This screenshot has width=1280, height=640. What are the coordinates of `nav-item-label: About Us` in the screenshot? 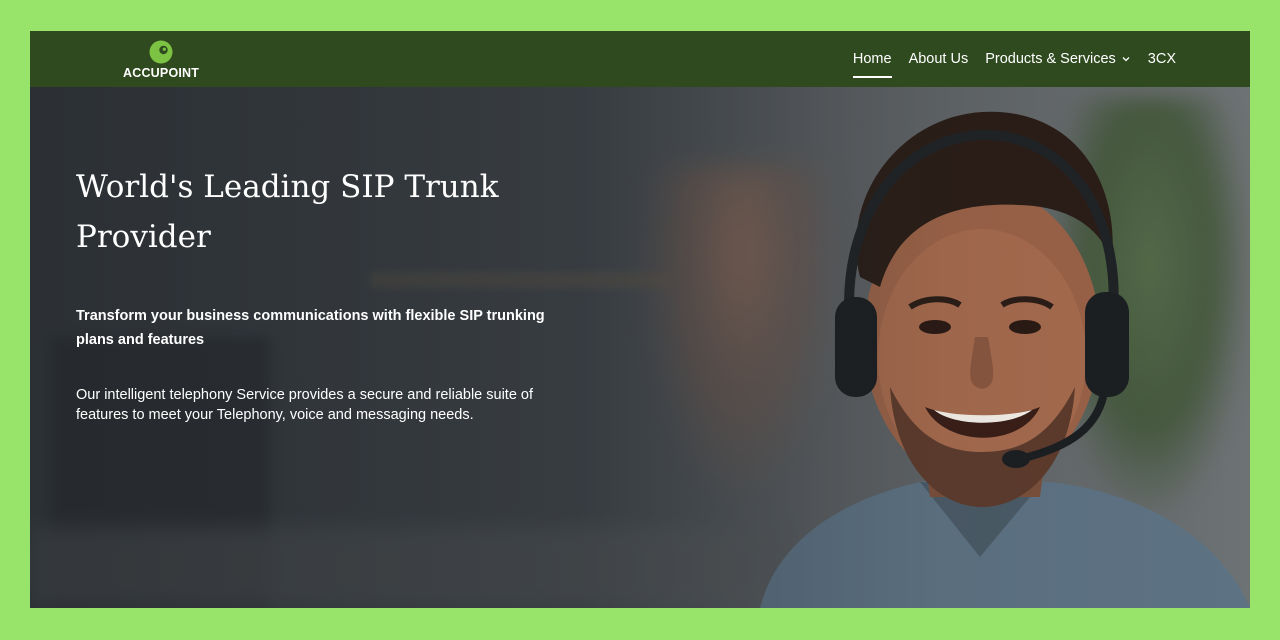 It's located at (938, 59).